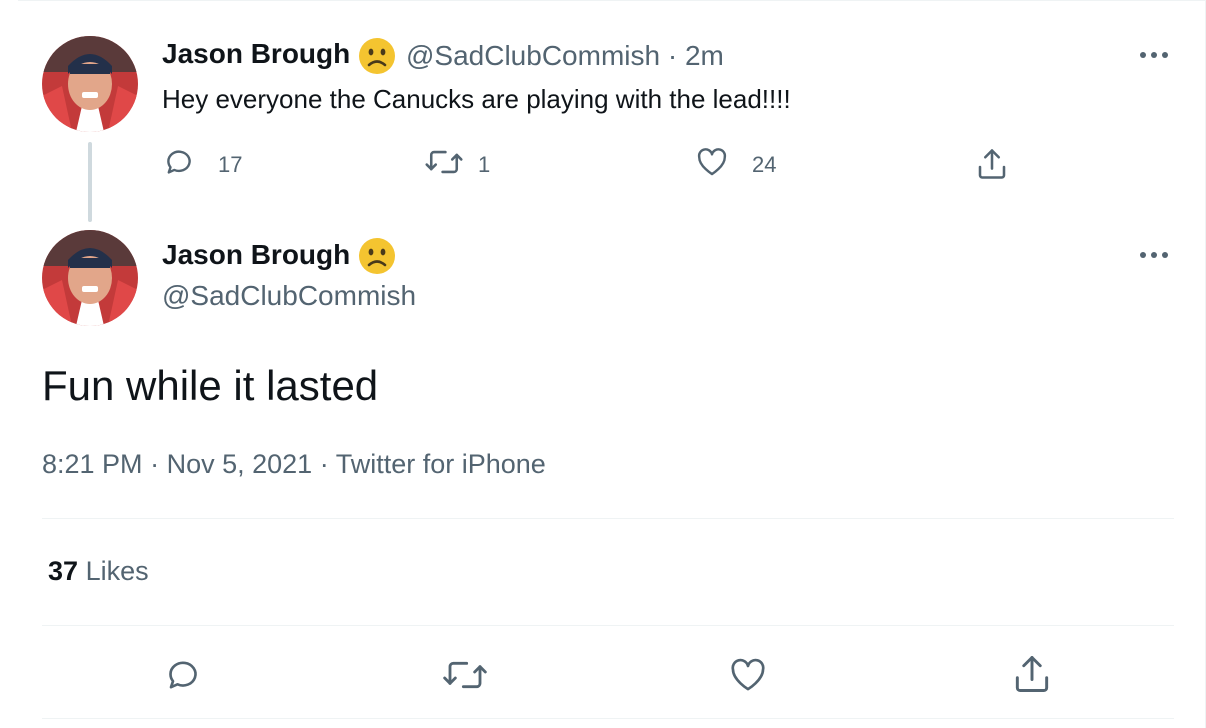 The width and height of the screenshot is (1206, 728). I want to click on retweet-button: 1, so click(457, 164).